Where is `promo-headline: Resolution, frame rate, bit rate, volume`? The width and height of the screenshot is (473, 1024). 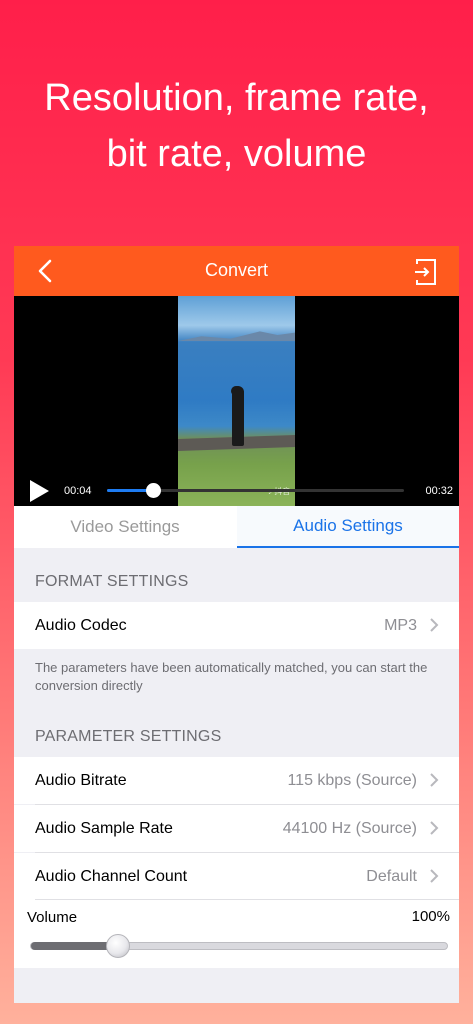 promo-headline: Resolution, frame rate, bit rate, volume is located at coordinates (236, 126).